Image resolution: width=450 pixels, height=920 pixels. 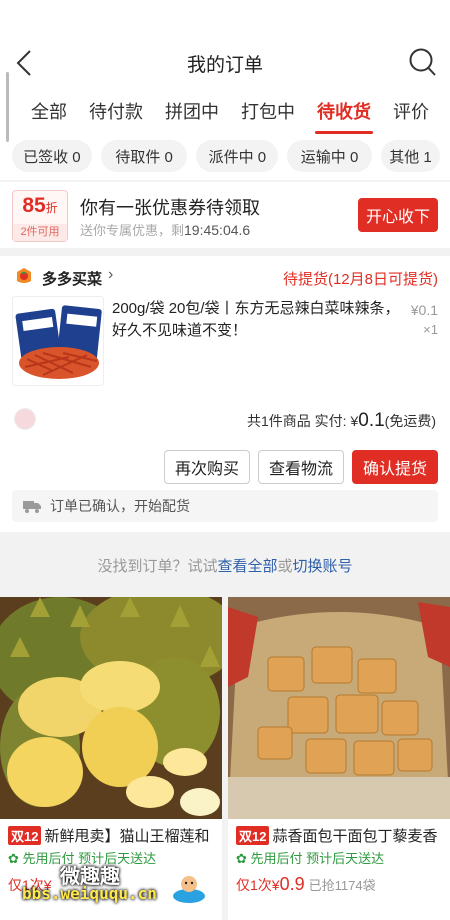 What do you see at coordinates (323, 566) in the screenshot?
I see `switch-account-link: 切换账号` at bounding box center [323, 566].